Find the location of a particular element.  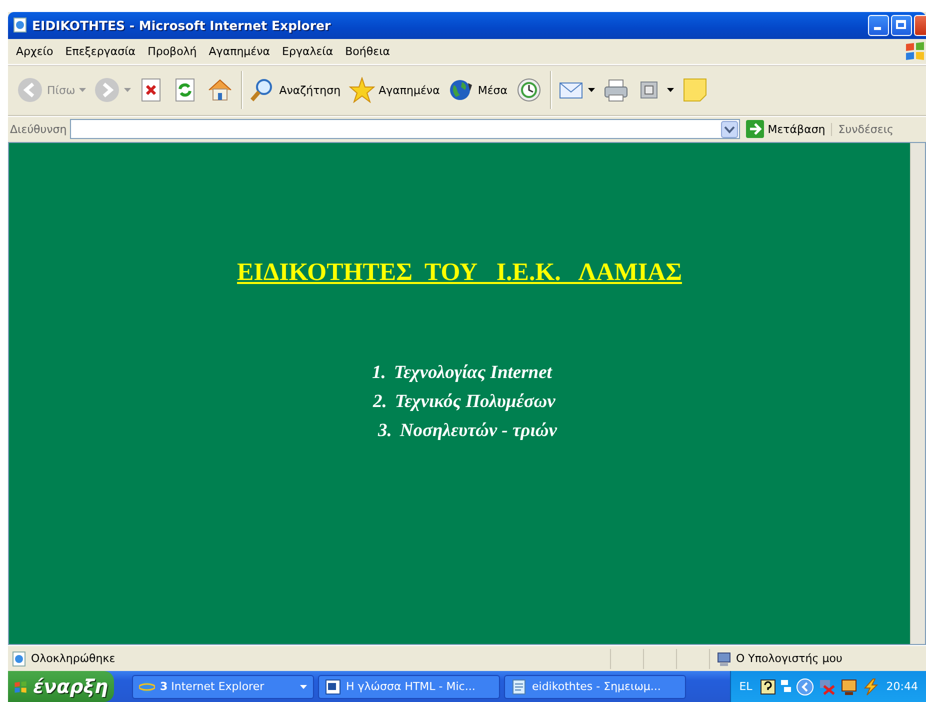

menu-item: Προβολή is located at coordinates (172, 51).